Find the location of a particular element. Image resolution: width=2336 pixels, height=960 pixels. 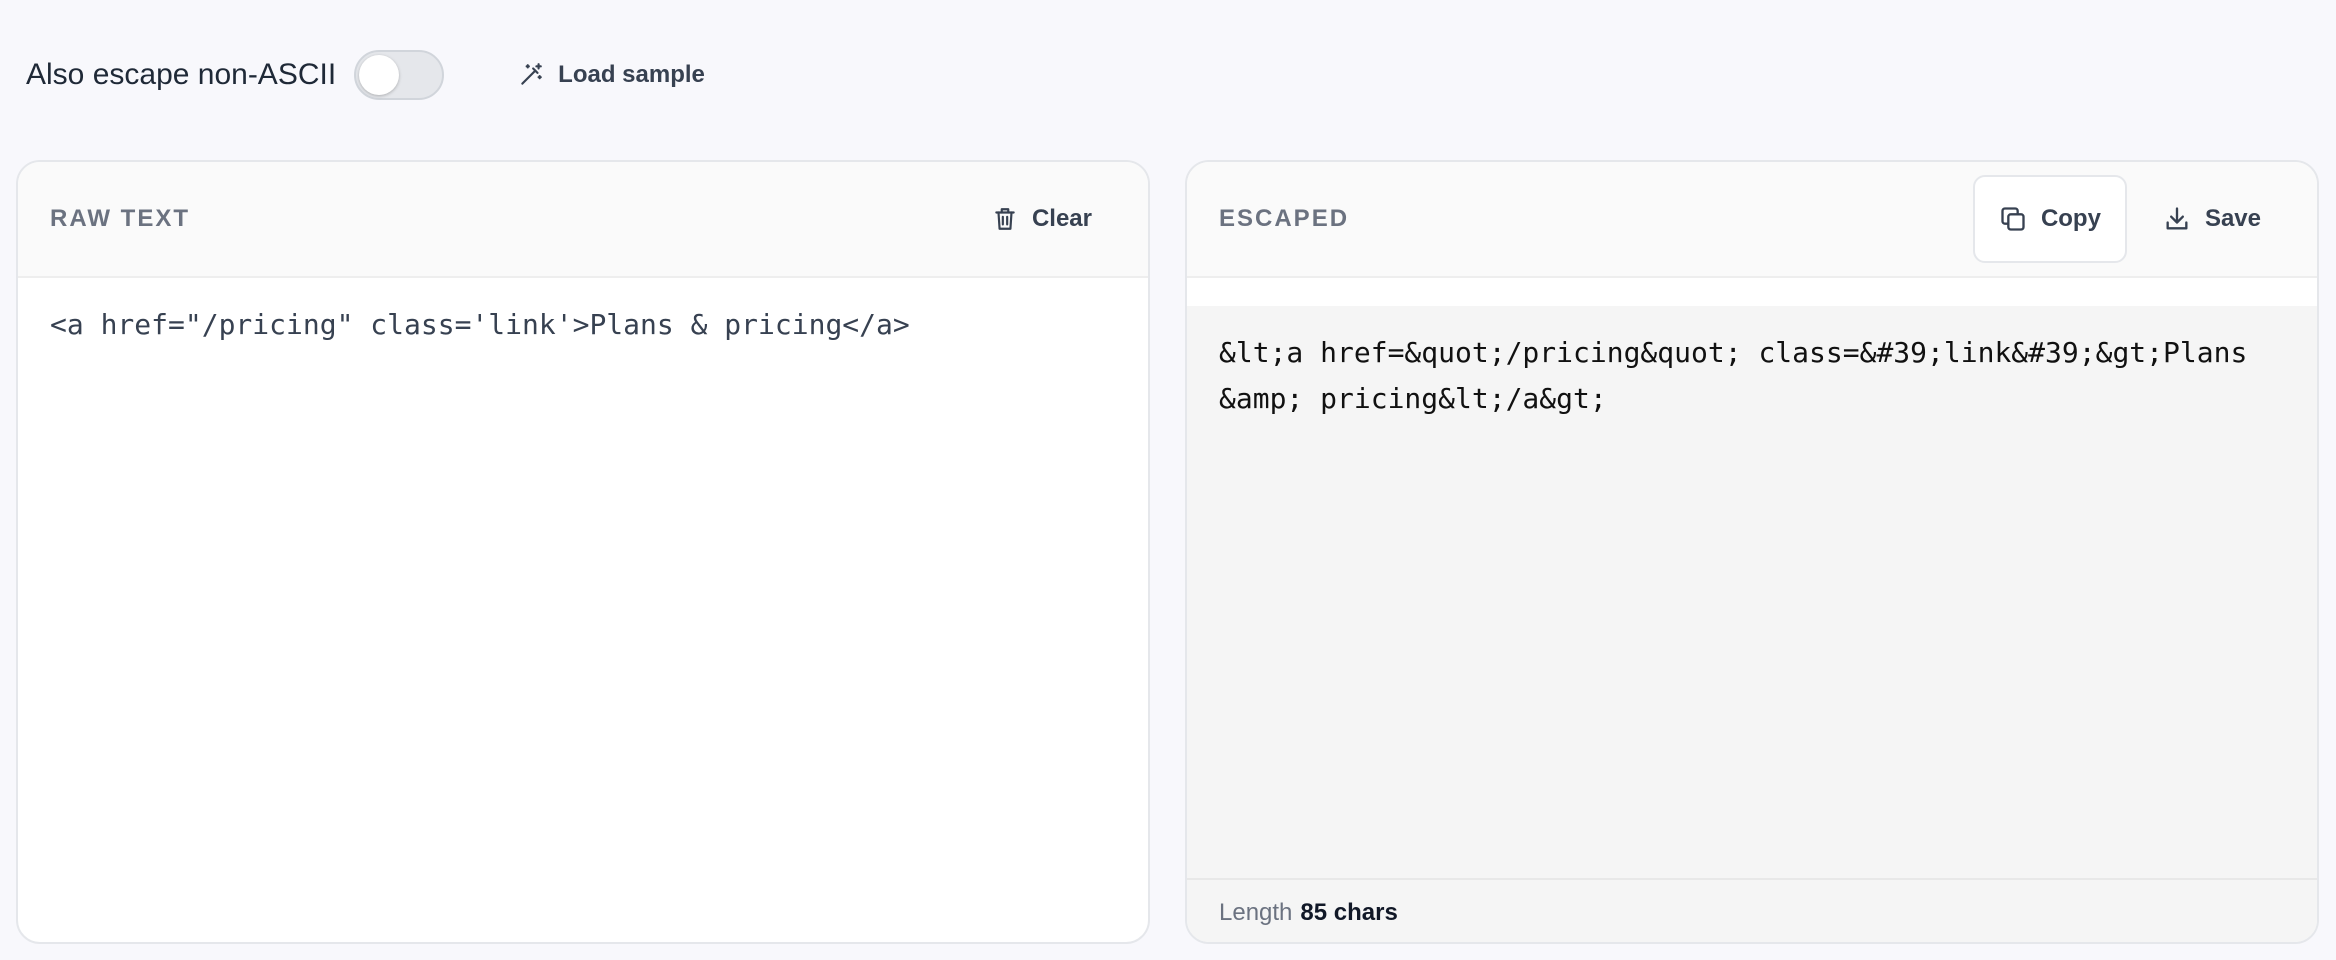

toggle-knob is located at coordinates (379, 75).